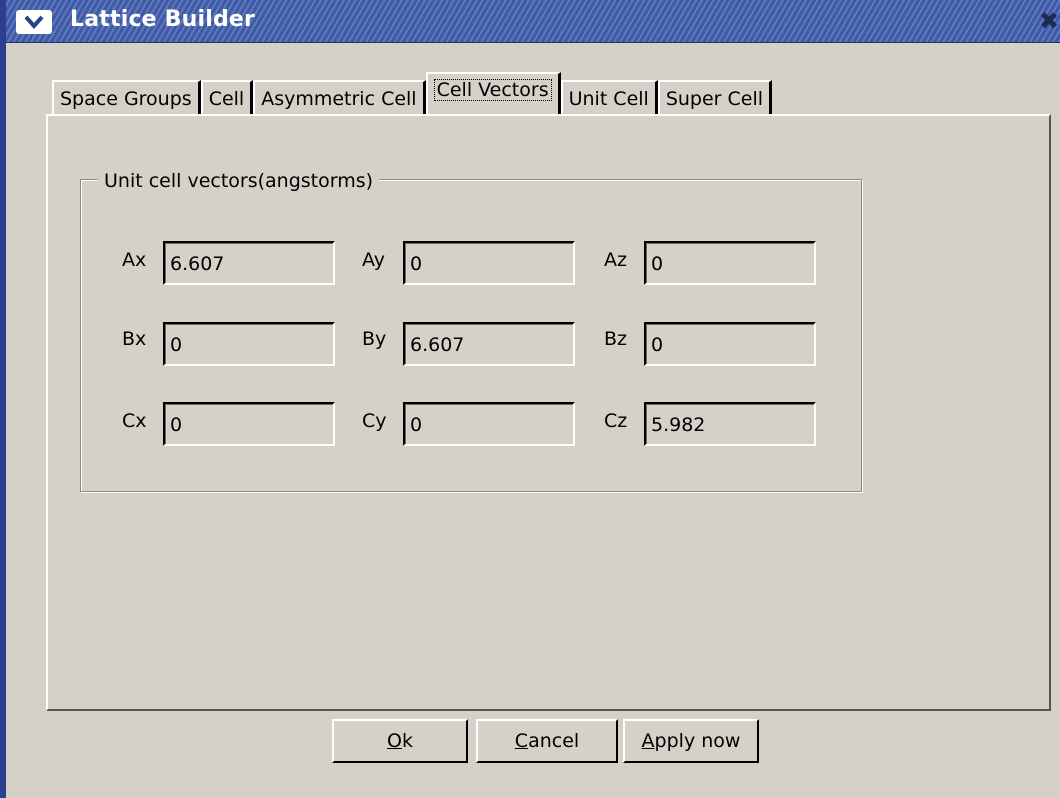  What do you see at coordinates (697, 741) in the screenshot?
I see `apply-label: pply now` at bounding box center [697, 741].